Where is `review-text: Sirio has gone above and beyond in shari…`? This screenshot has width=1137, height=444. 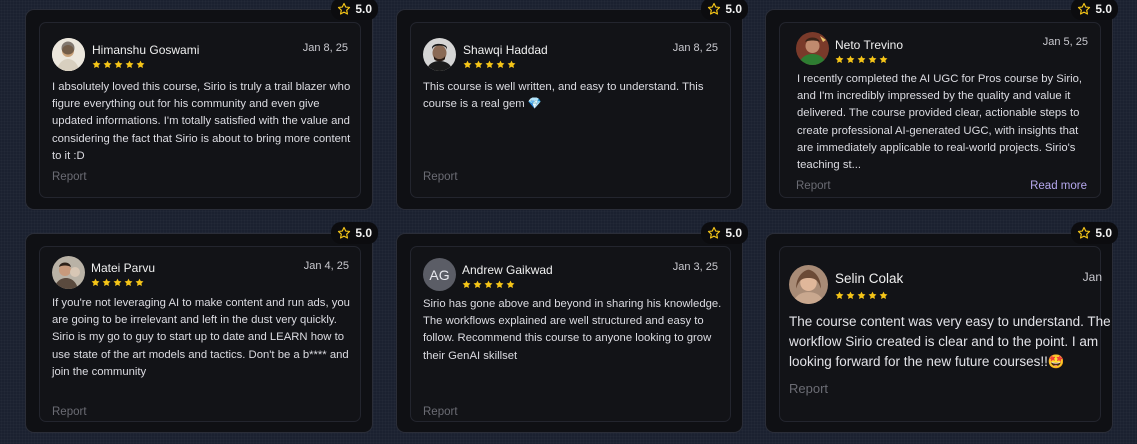
review-text: Sirio has gone above and beyond in shari… is located at coordinates (572, 330).